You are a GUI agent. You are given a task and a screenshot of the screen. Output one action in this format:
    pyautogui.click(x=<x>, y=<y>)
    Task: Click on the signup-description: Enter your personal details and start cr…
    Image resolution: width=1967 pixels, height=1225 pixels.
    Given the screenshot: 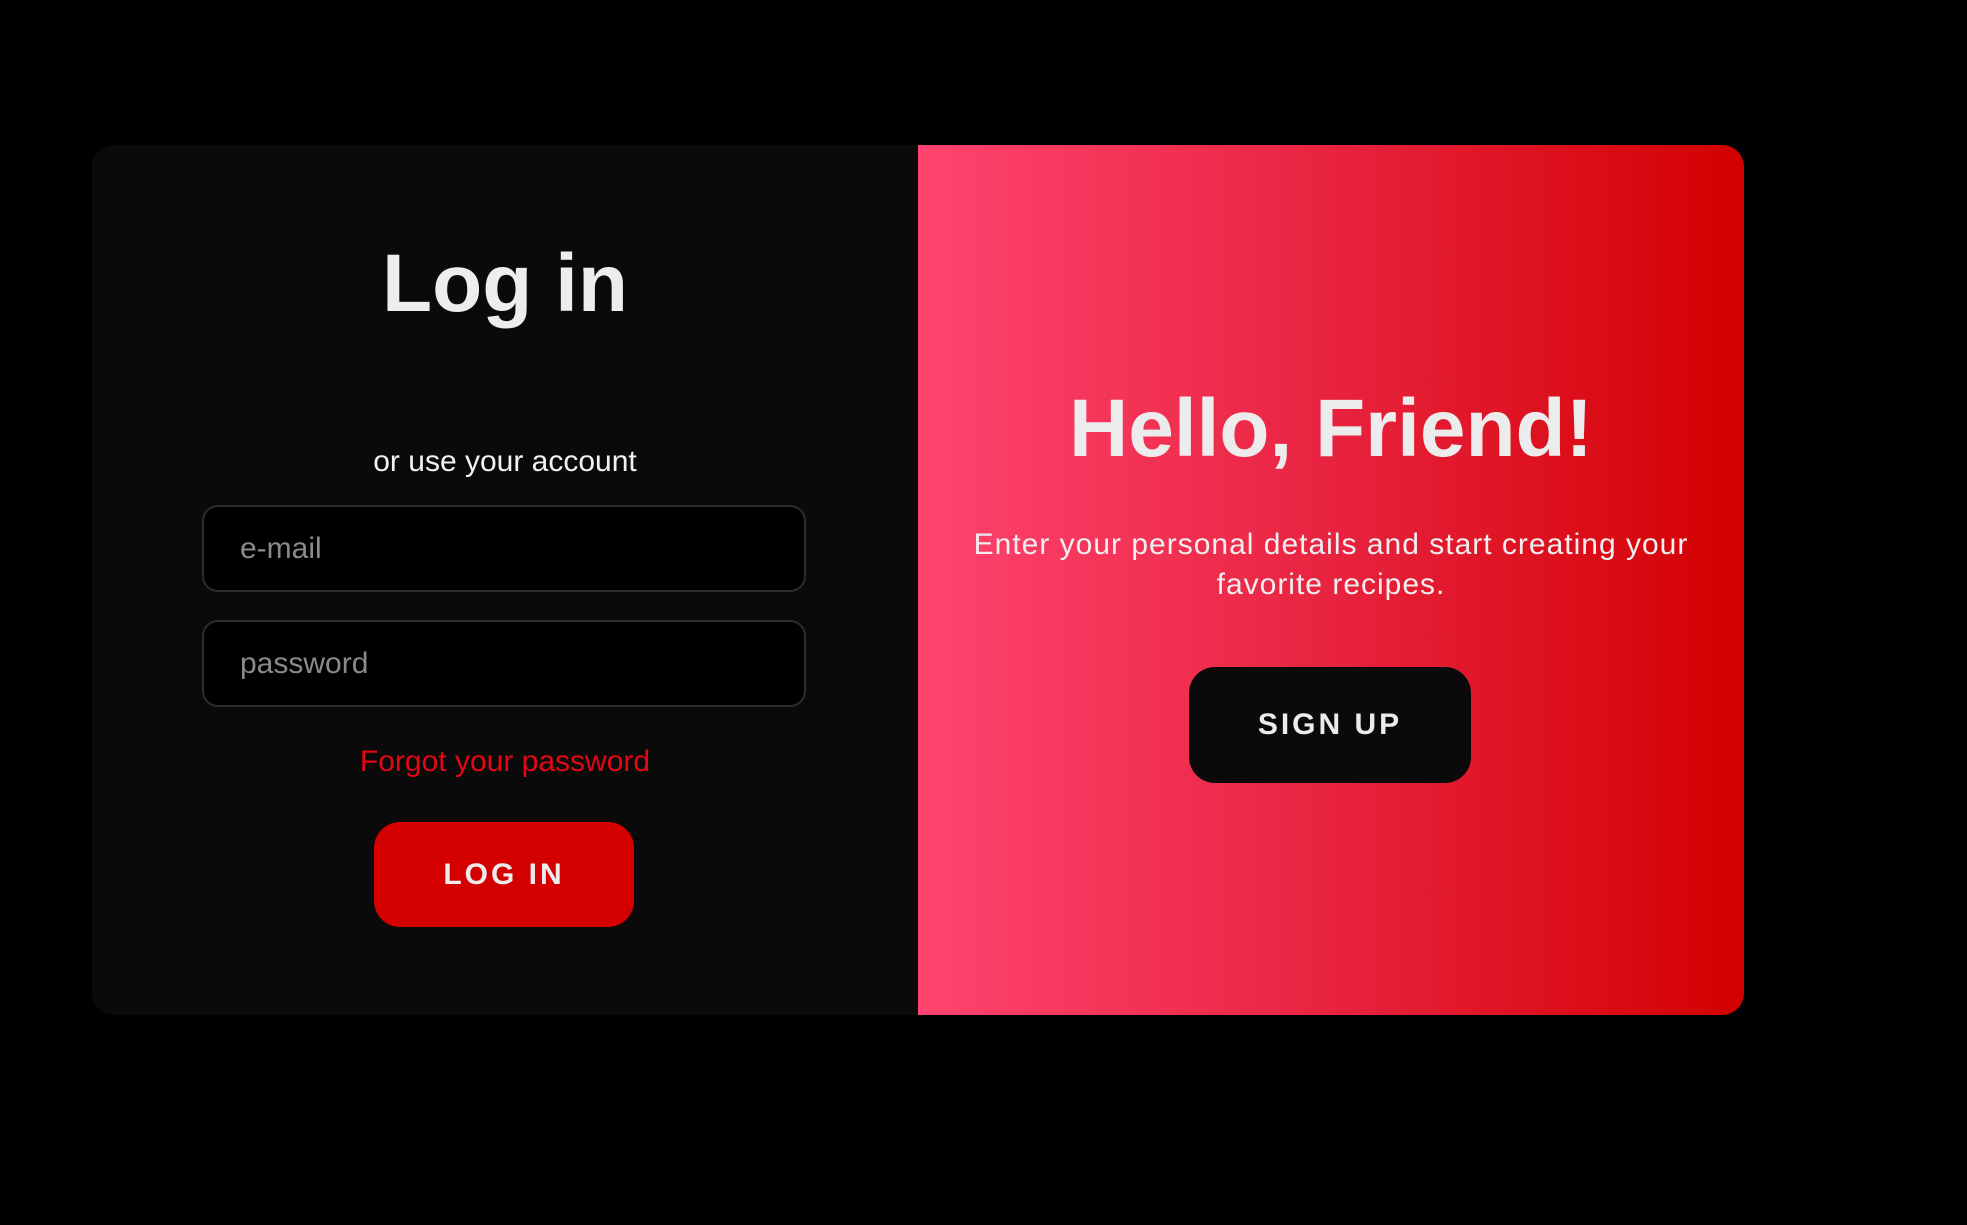 What is the action you would take?
    pyautogui.click(x=1331, y=564)
    